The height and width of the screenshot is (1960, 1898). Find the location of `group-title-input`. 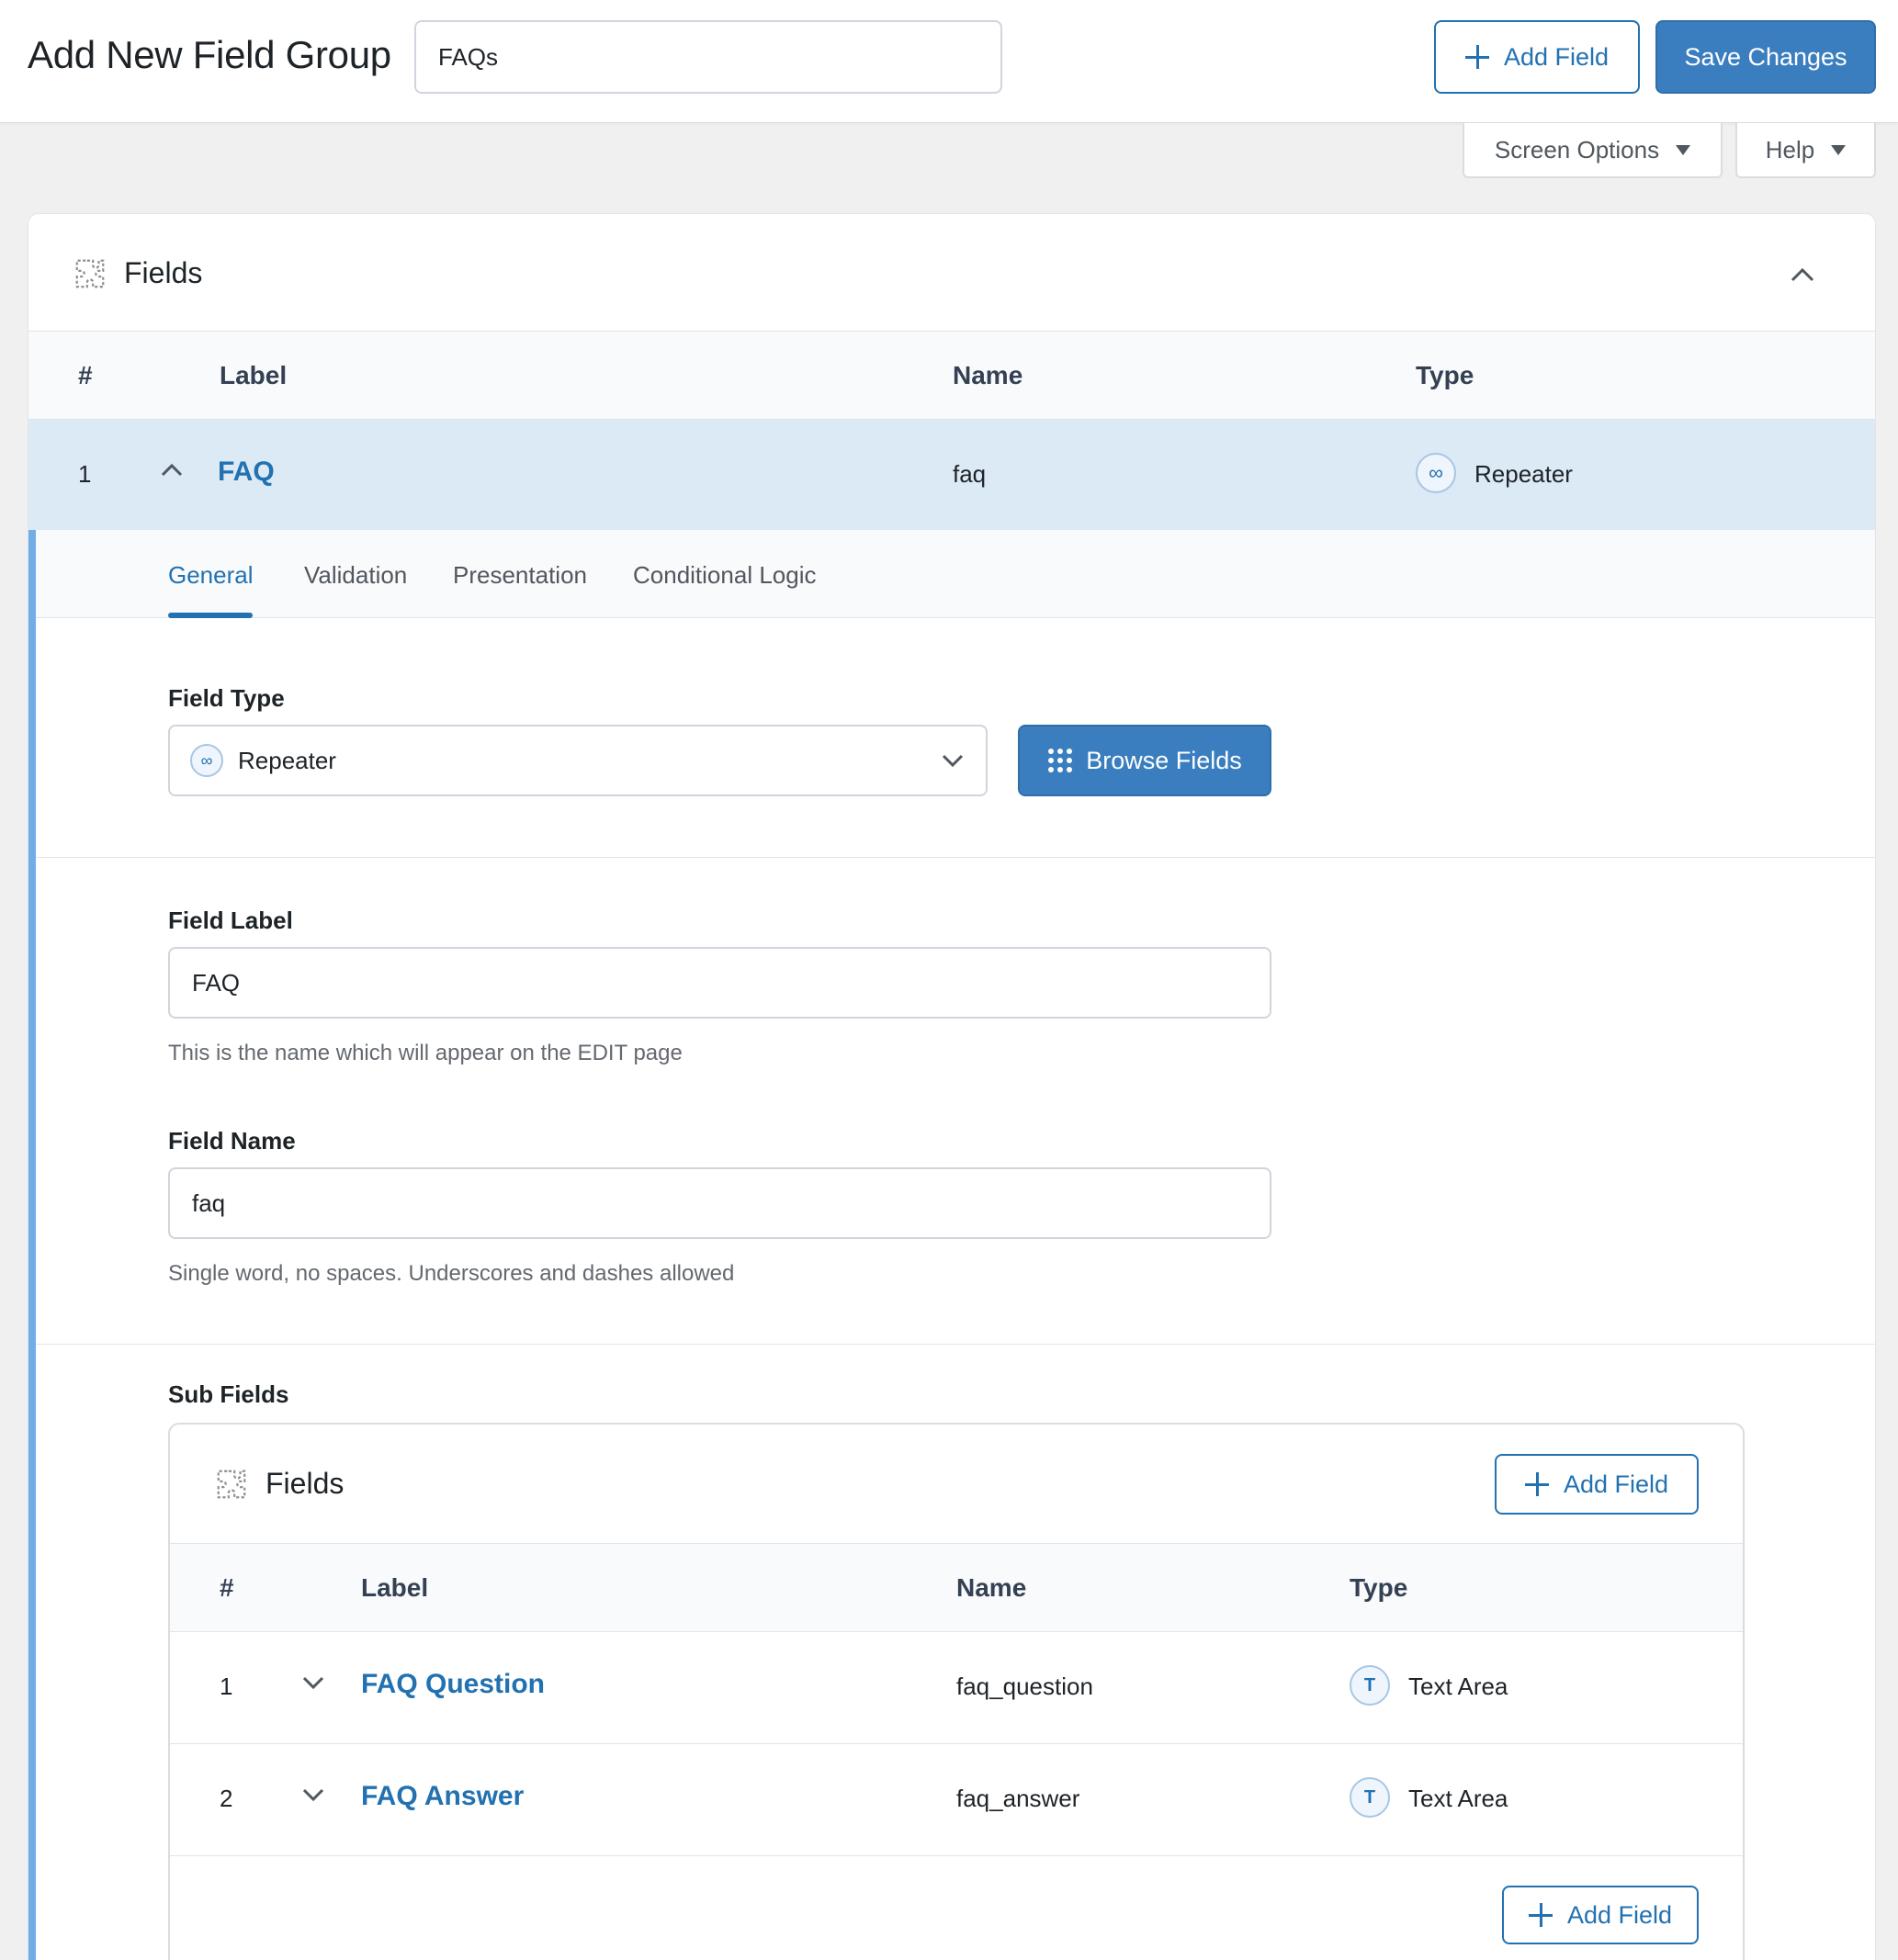

group-title-input is located at coordinates (708, 57).